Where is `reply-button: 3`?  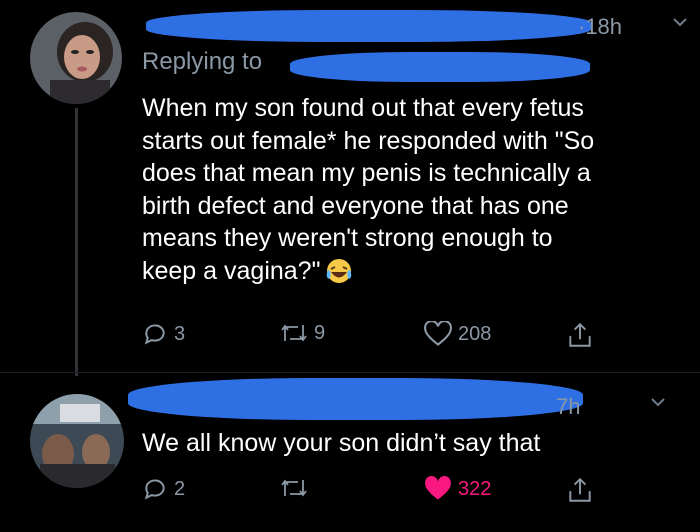
reply-button: 3 is located at coordinates (163, 334).